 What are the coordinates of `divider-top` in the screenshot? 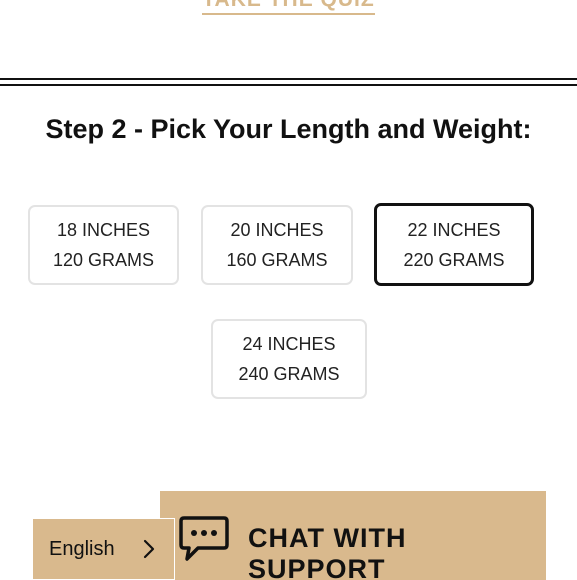 It's located at (288, 79).